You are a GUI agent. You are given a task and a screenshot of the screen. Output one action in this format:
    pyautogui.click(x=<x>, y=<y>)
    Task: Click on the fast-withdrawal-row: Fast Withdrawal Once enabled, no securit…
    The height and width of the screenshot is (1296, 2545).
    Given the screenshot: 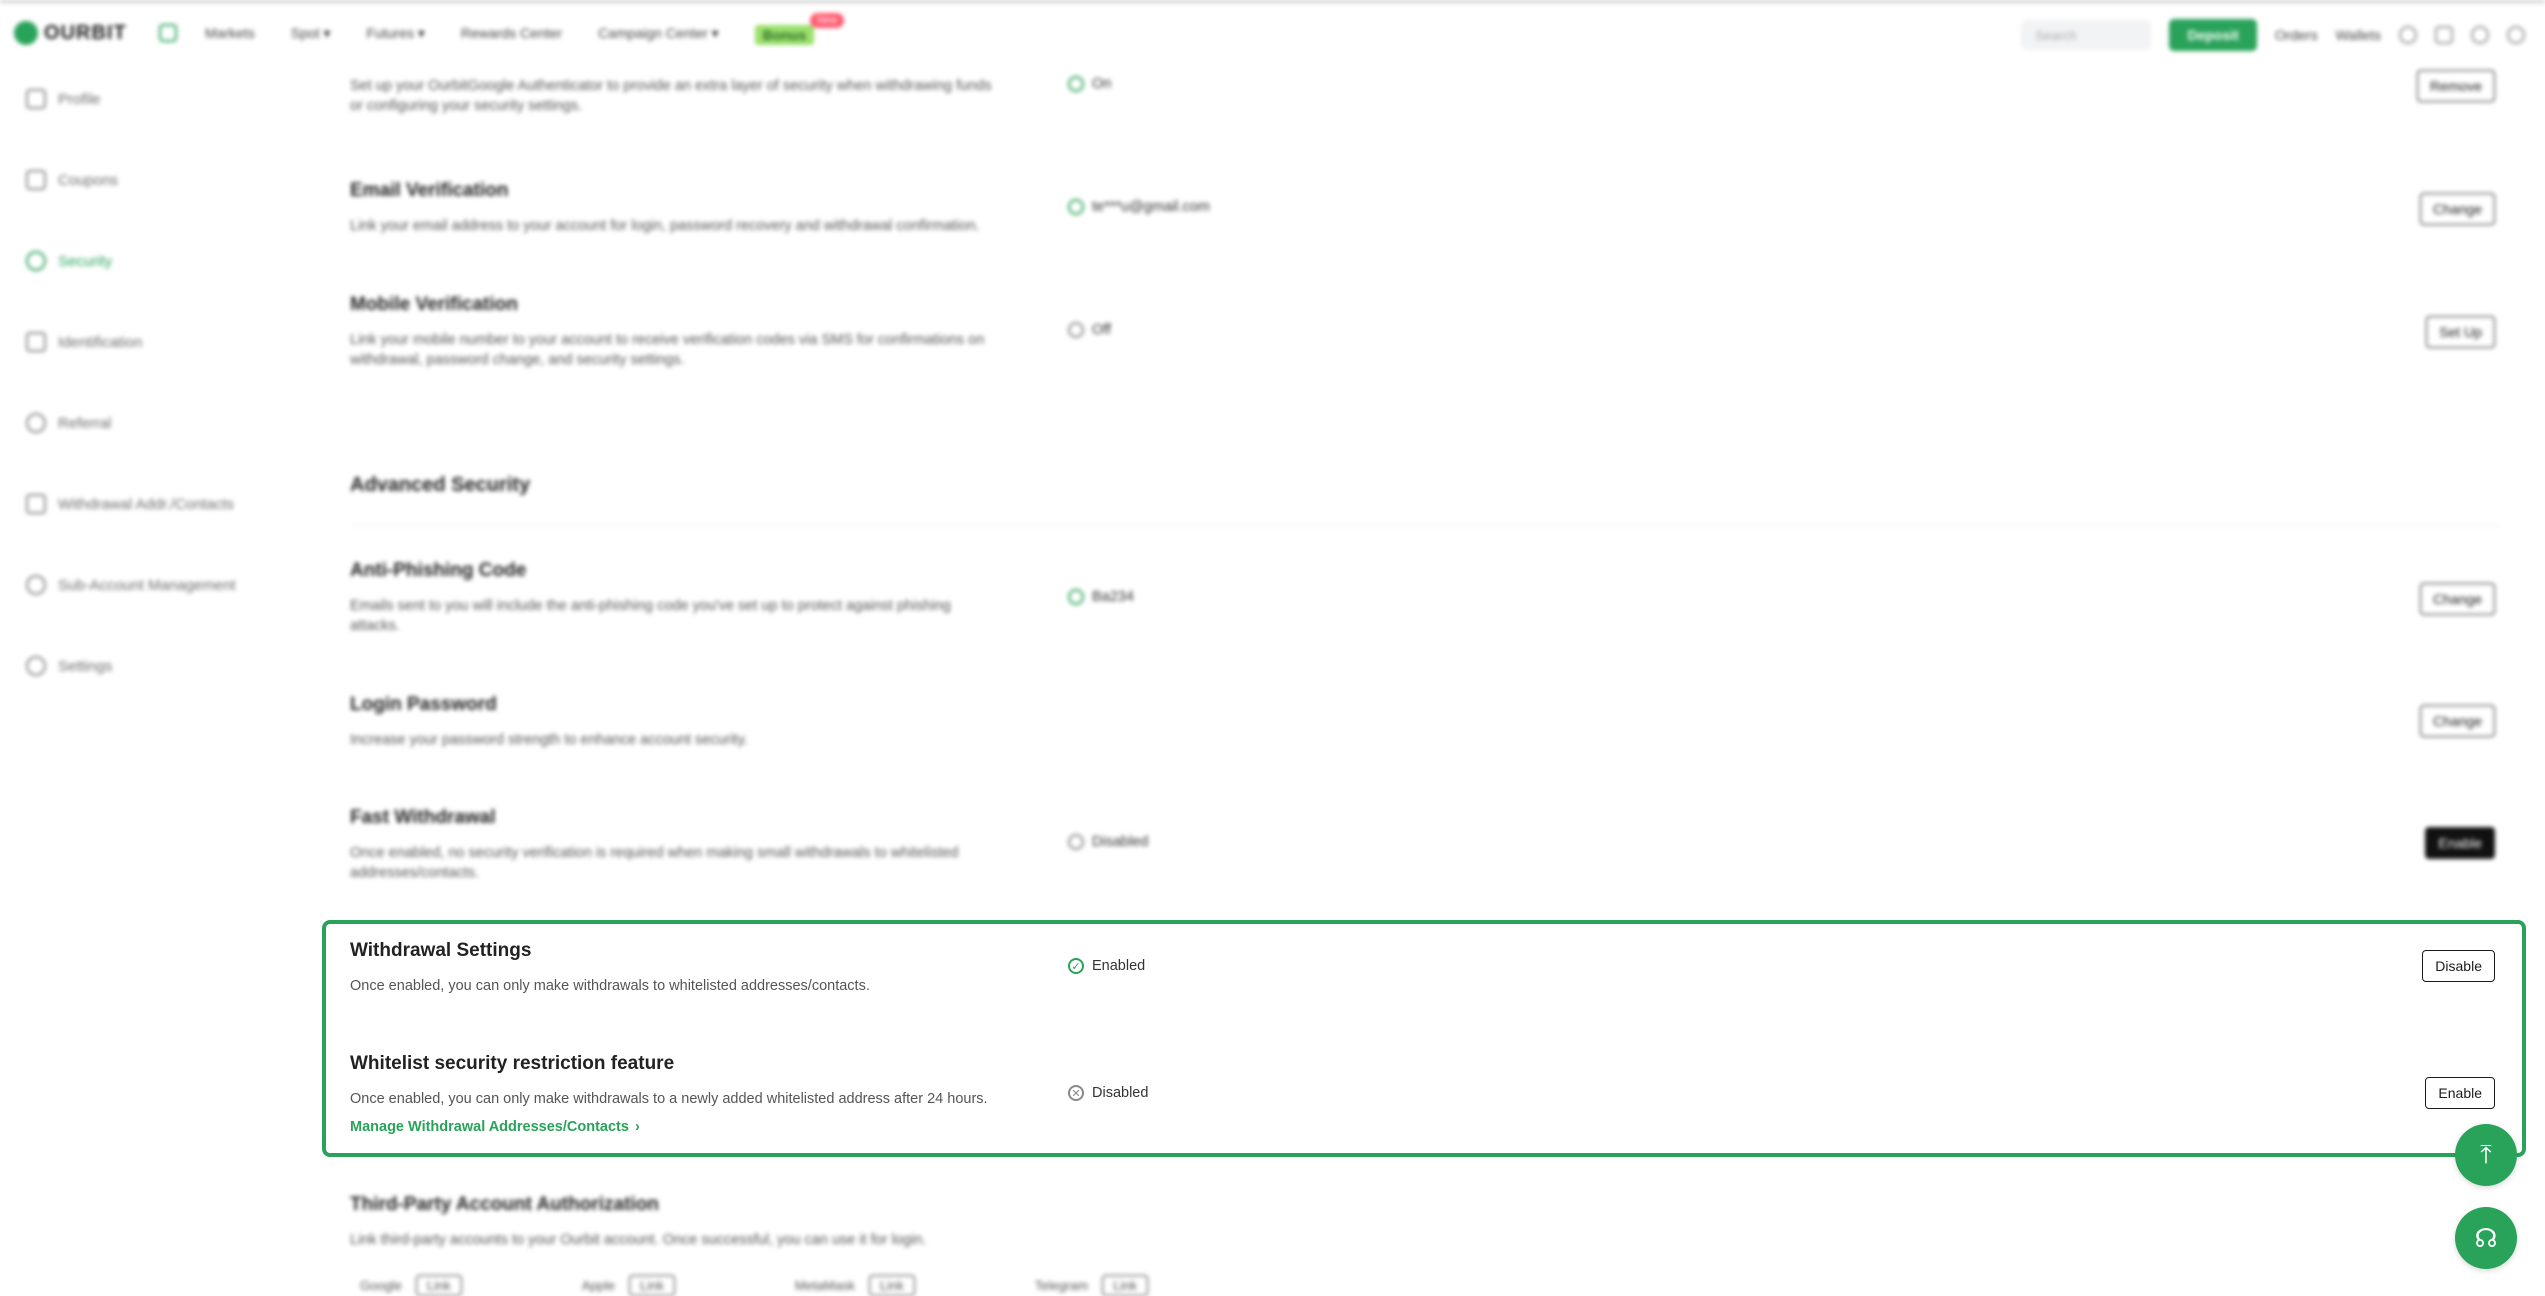 What is the action you would take?
    pyautogui.click(x=1425, y=845)
    